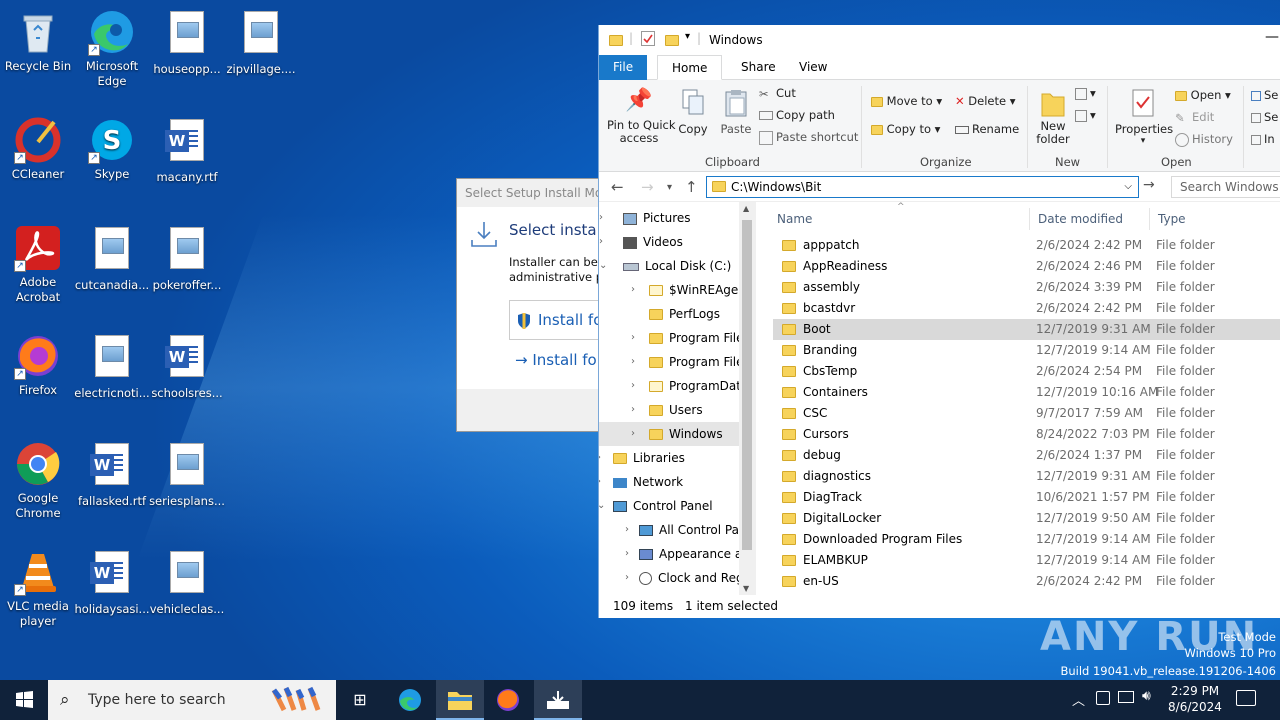 This screenshot has height=720, width=1280. Describe the element at coordinates (746, 208) in the screenshot. I see `scroll-up-icon: ▲` at that location.